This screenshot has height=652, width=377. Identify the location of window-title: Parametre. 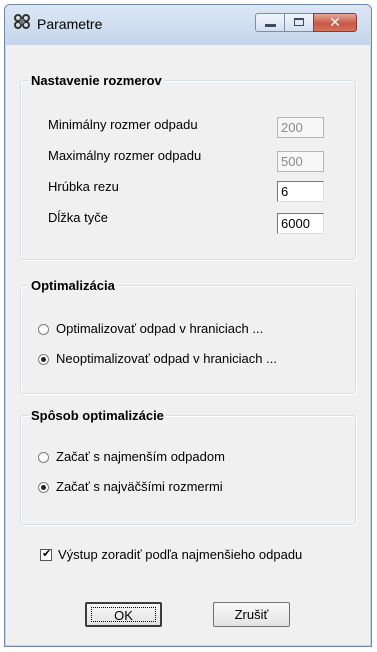
(70, 24).